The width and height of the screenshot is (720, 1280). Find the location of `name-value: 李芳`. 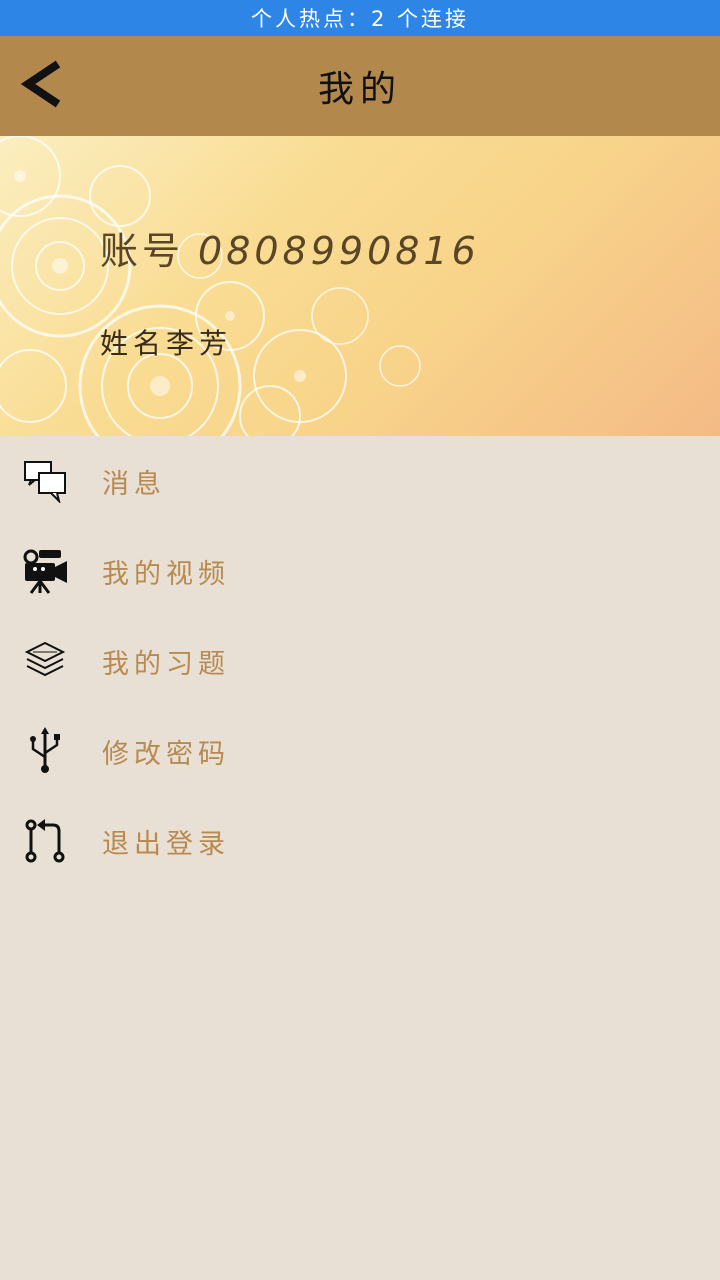

name-value: 李芳 is located at coordinates (199, 343).